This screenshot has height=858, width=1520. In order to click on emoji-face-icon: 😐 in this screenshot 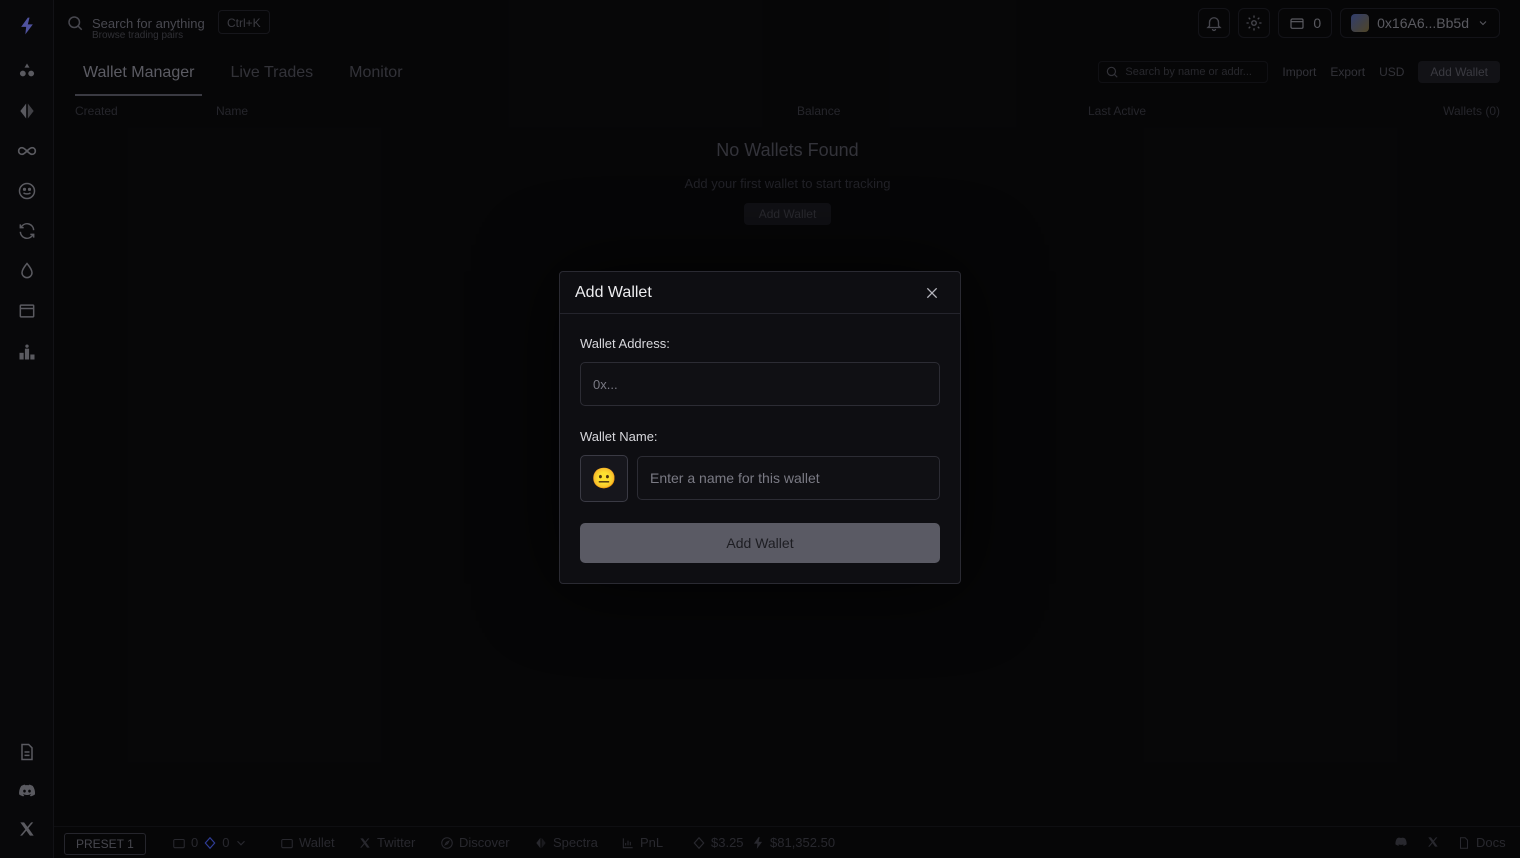, I will do `click(604, 479)`.